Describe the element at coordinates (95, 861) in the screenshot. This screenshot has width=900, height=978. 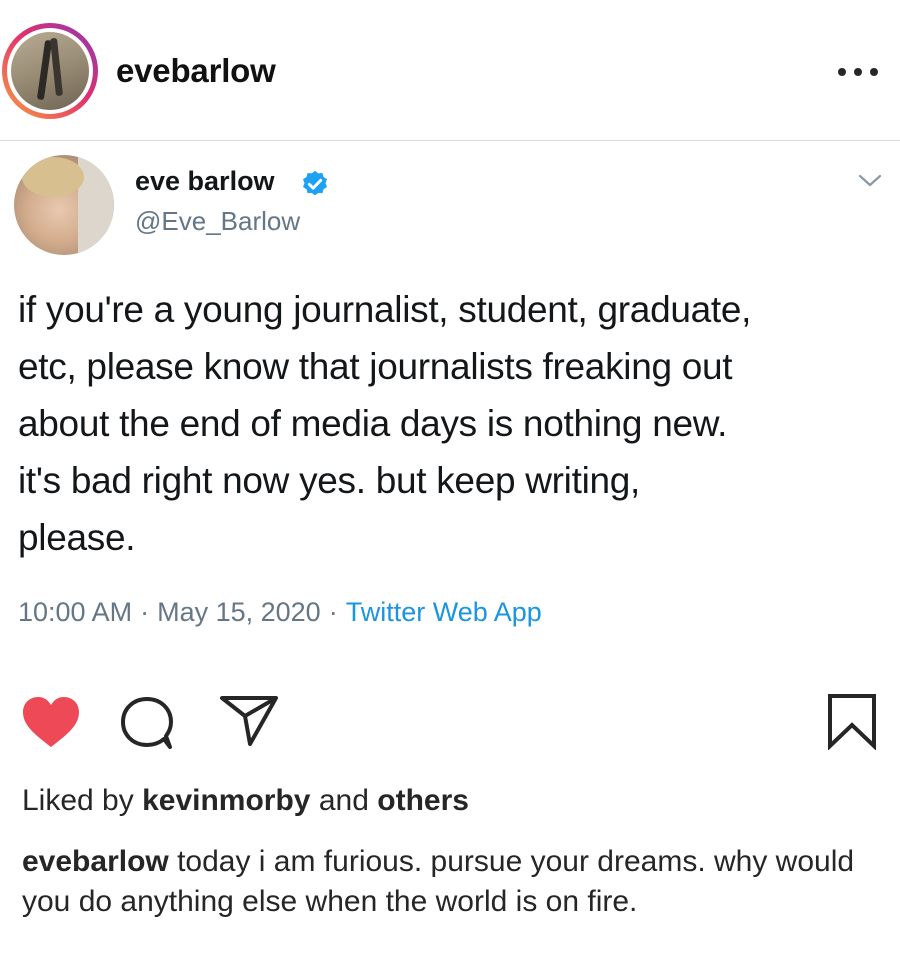
I see `caption-username: evebarlow` at that location.